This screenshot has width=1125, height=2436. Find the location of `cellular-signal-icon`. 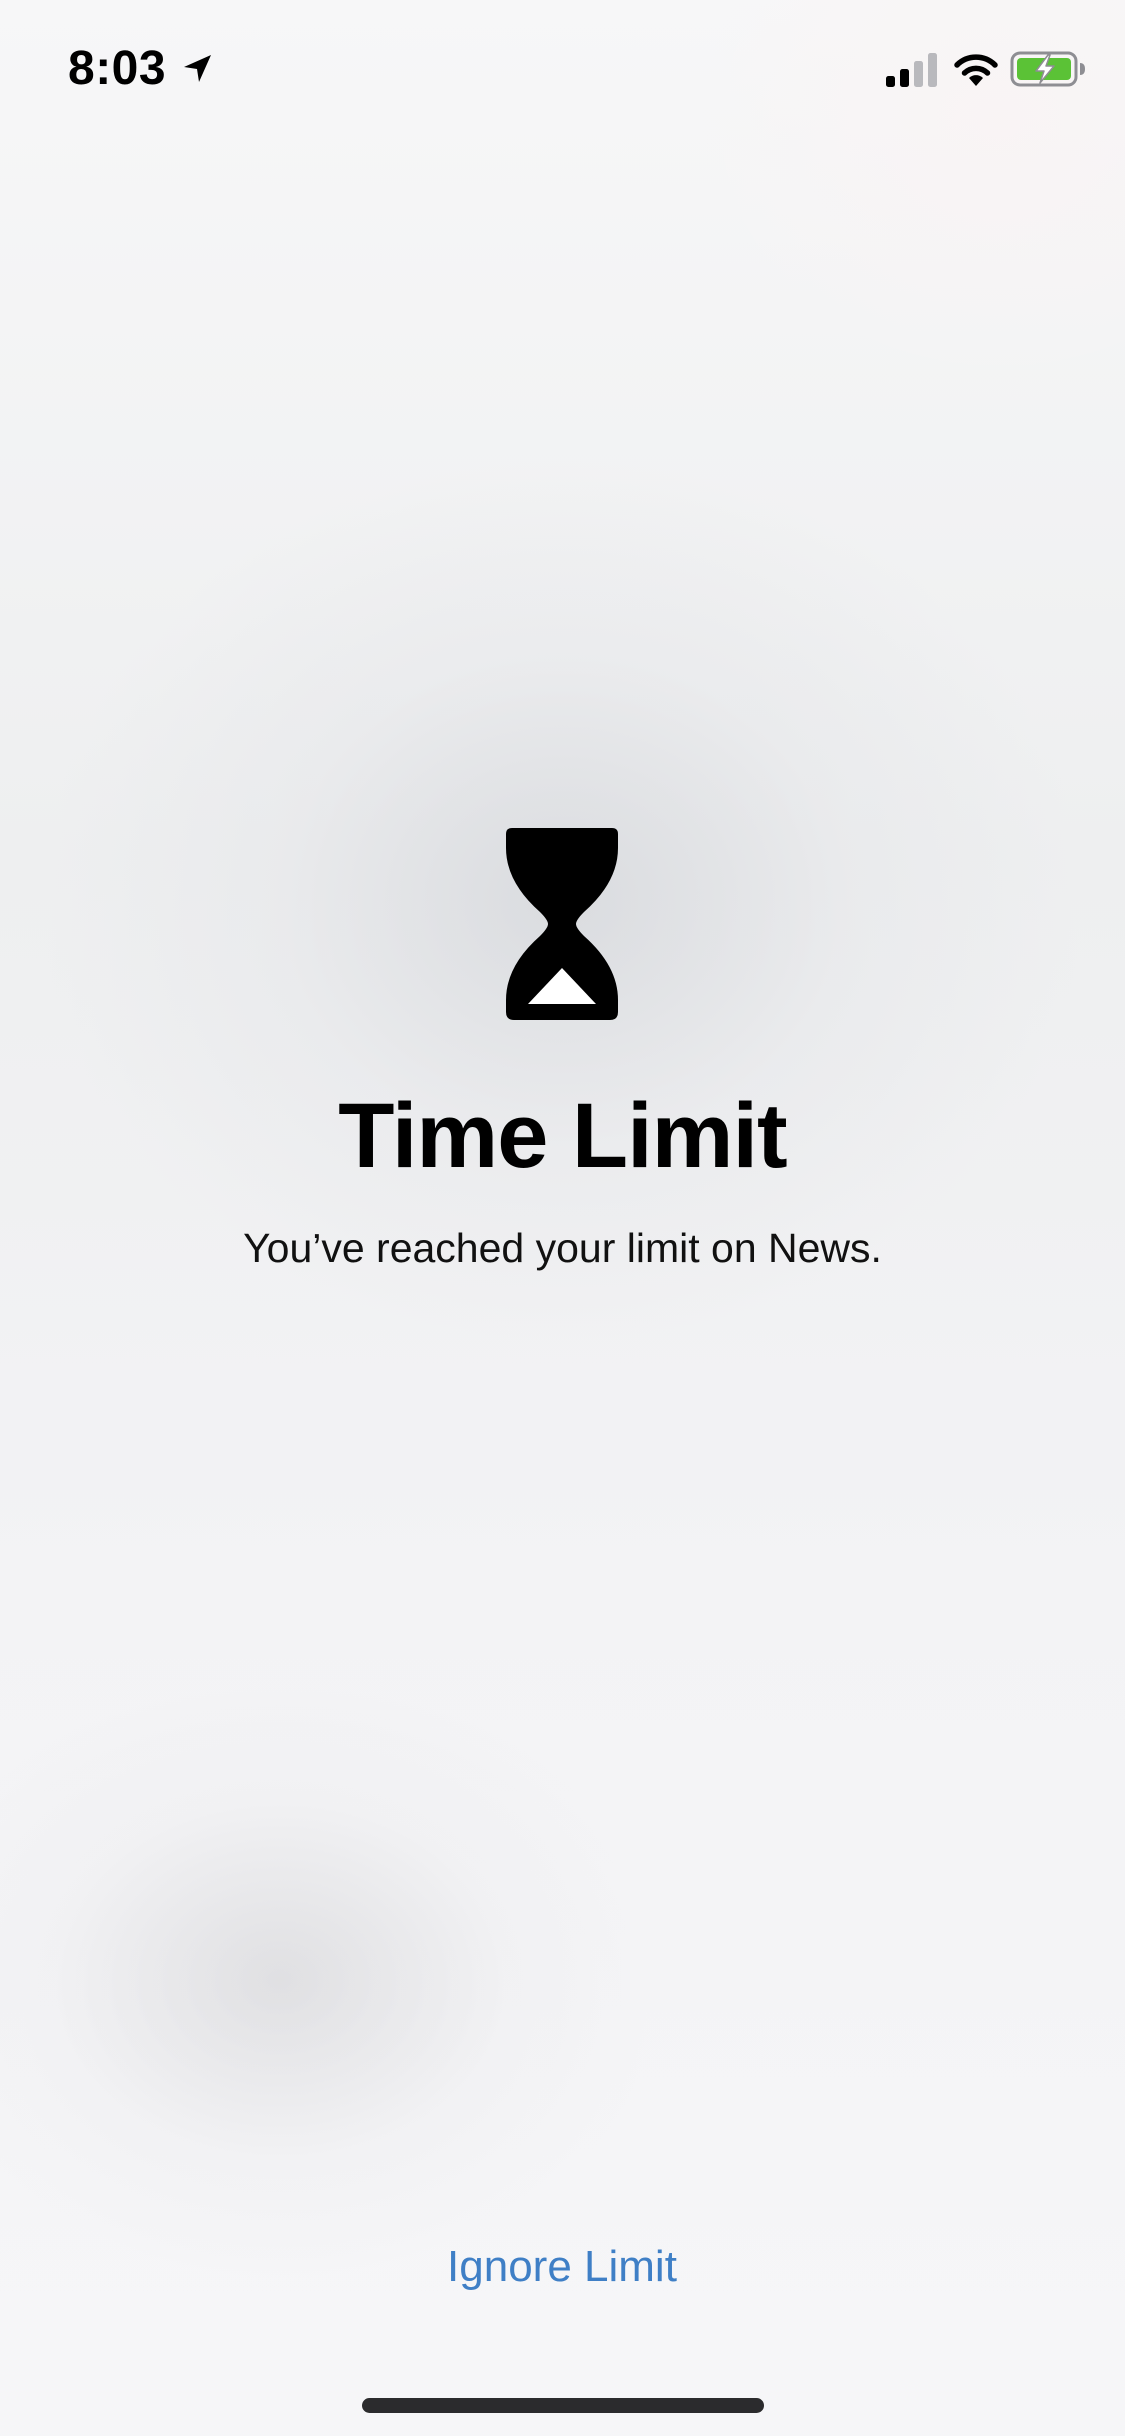

cellular-signal-icon is located at coordinates (911, 70).